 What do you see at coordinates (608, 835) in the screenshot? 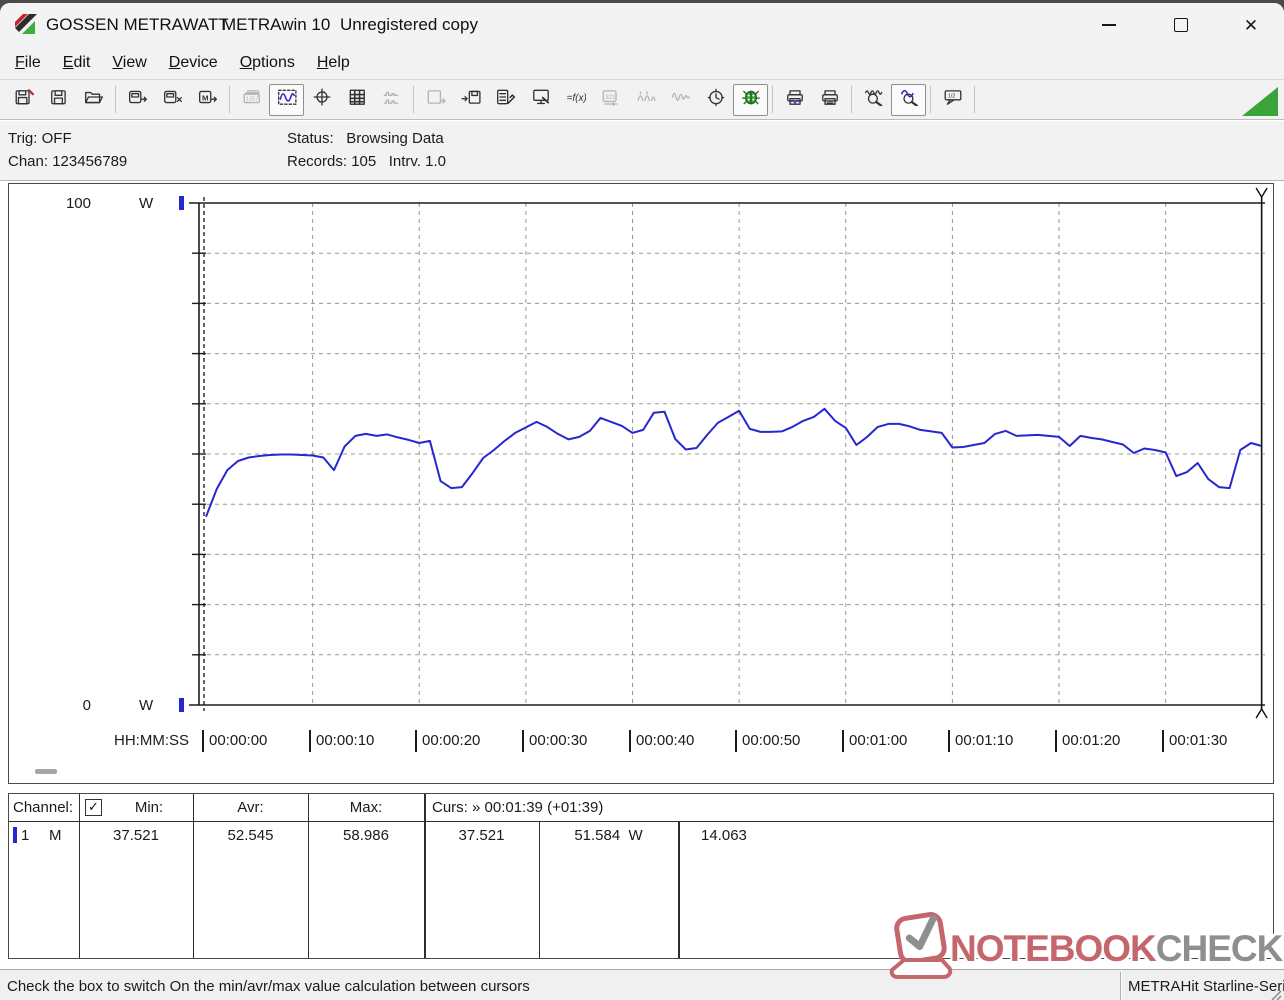
I see `value-cursor2: 51.584 W` at bounding box center [608, 835].